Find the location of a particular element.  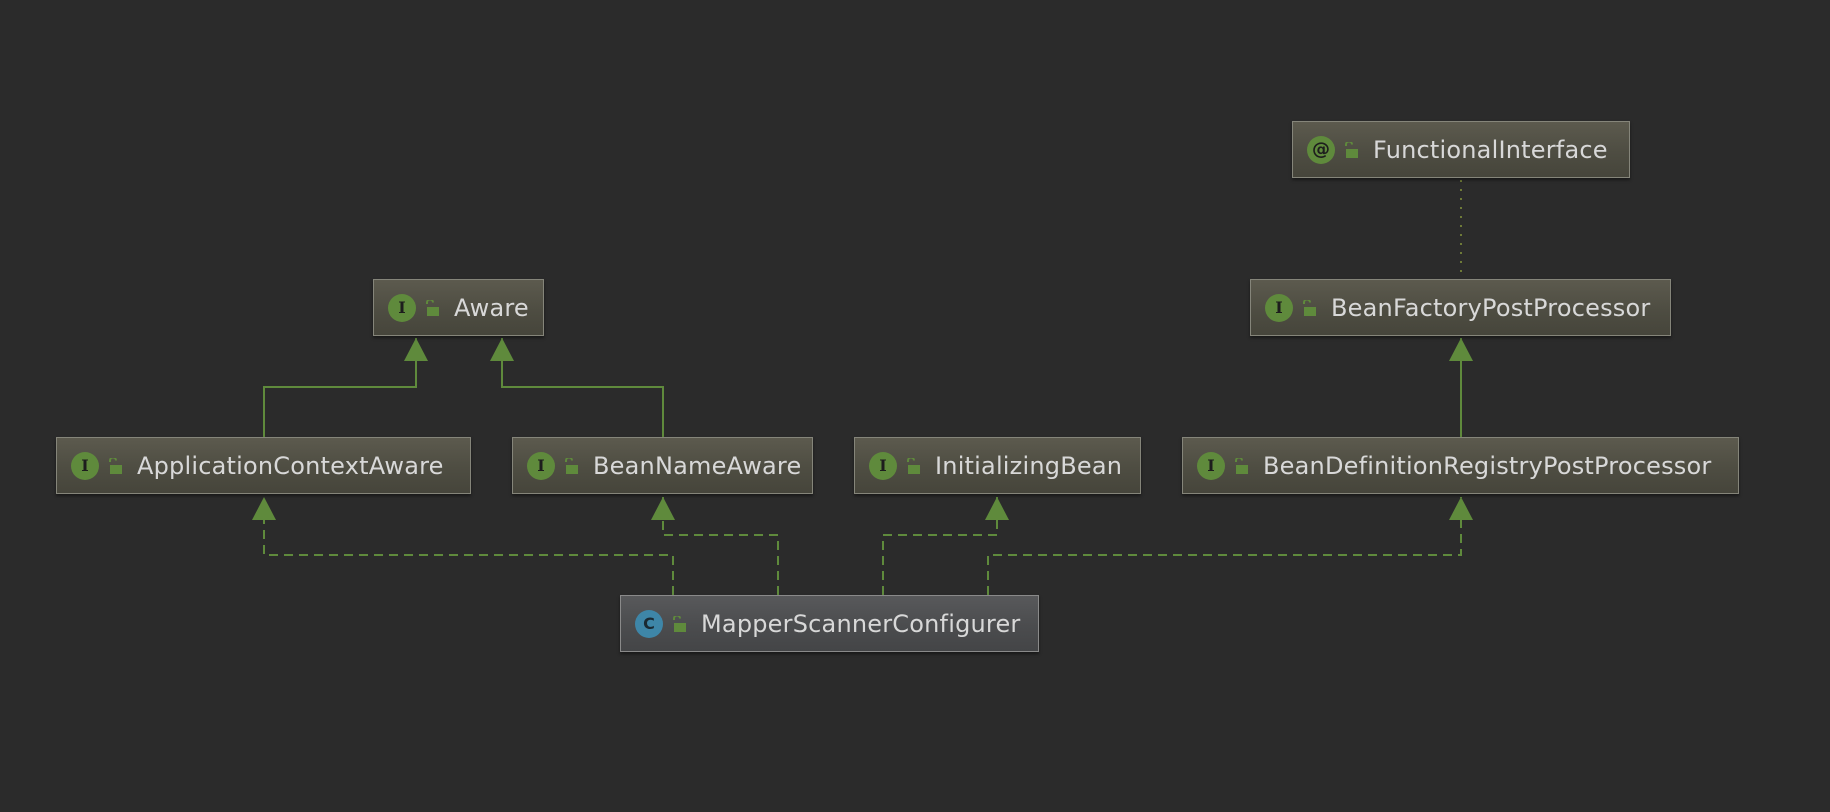

node-application-context-aware: I ApplicationContextAware is located at coordinates (263, 465).